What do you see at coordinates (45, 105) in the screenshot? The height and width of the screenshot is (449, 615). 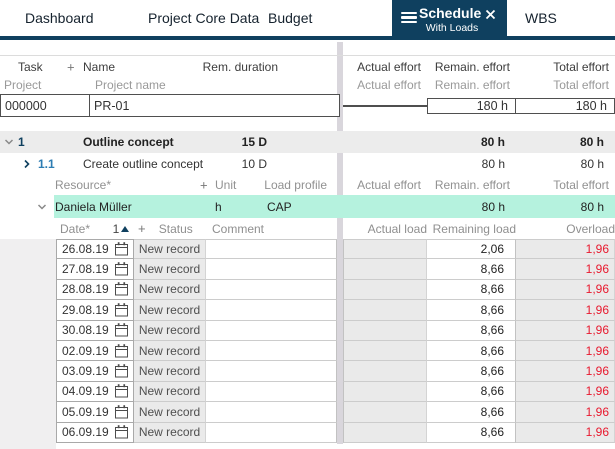 I see `project-id-field: 000000` at bounding box center [45, 105].